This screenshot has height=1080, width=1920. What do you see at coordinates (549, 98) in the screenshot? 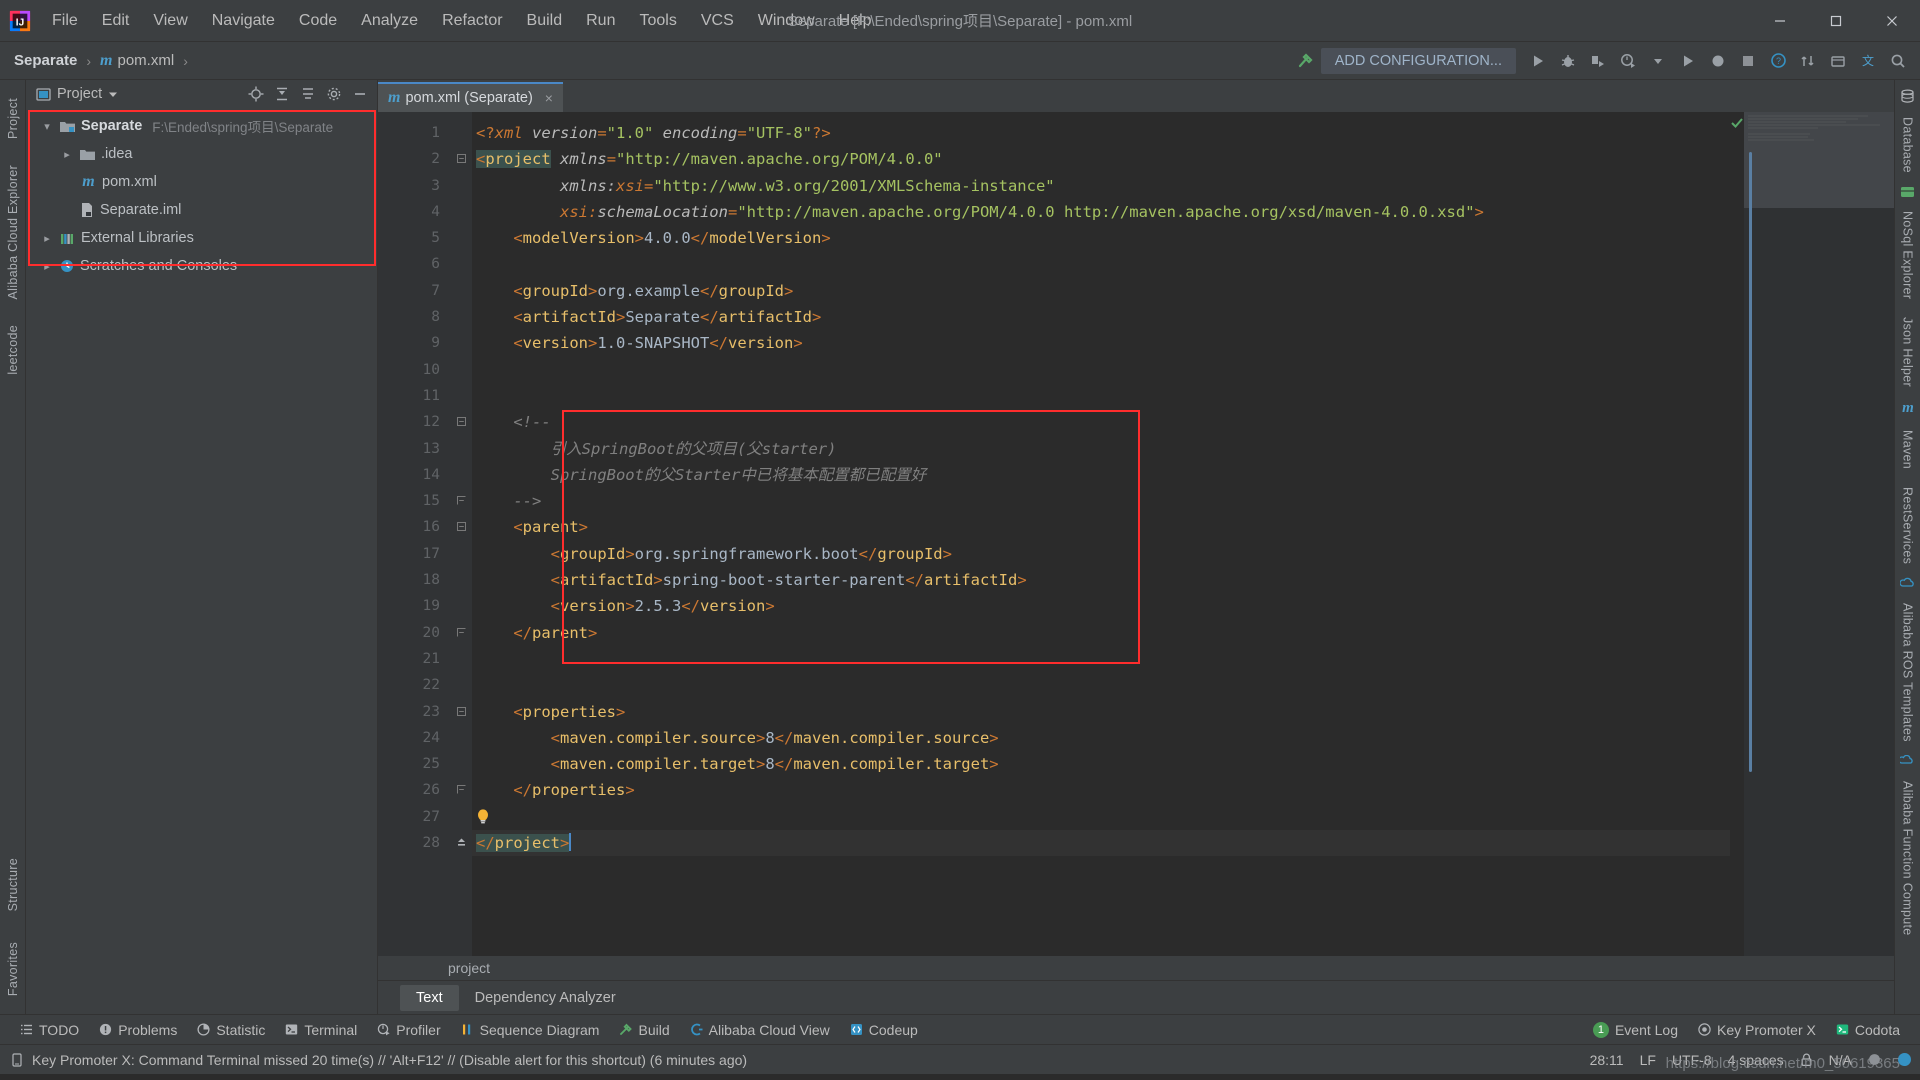
I see `close-tab-icon: ×` at bounding box center [549, 98].